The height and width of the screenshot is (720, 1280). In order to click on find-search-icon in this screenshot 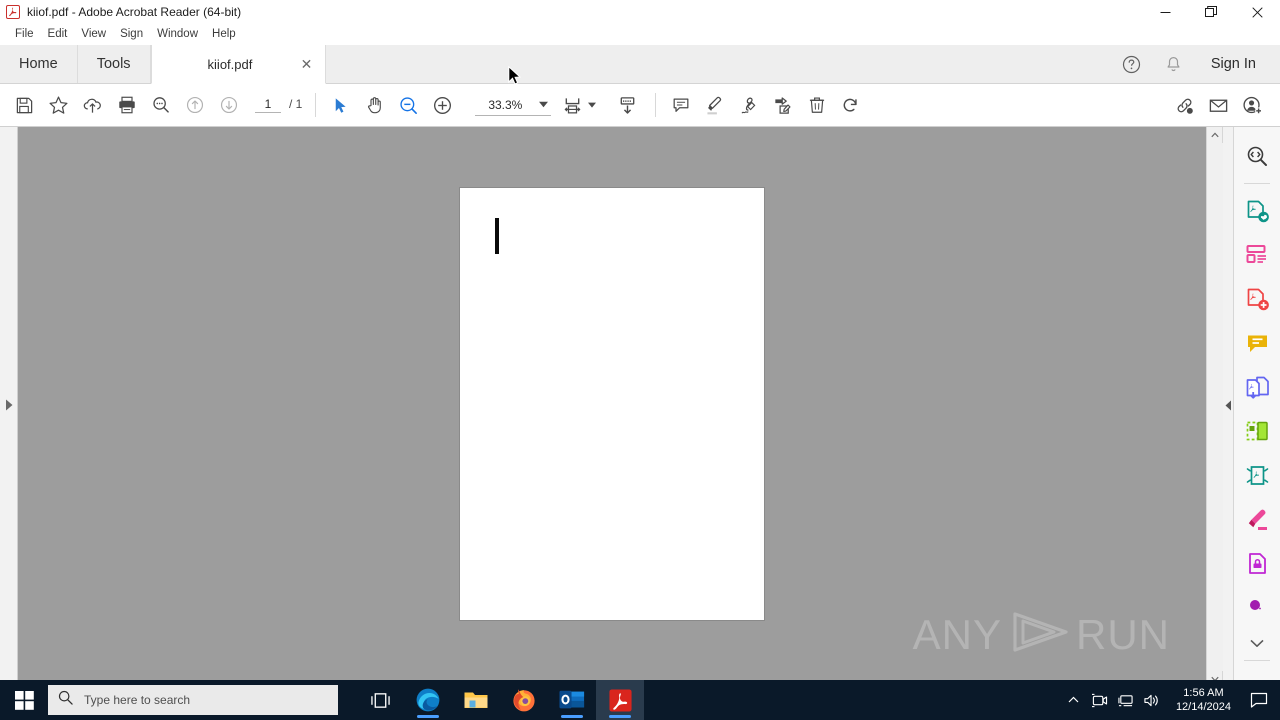, I will do `click(160, 105)`.